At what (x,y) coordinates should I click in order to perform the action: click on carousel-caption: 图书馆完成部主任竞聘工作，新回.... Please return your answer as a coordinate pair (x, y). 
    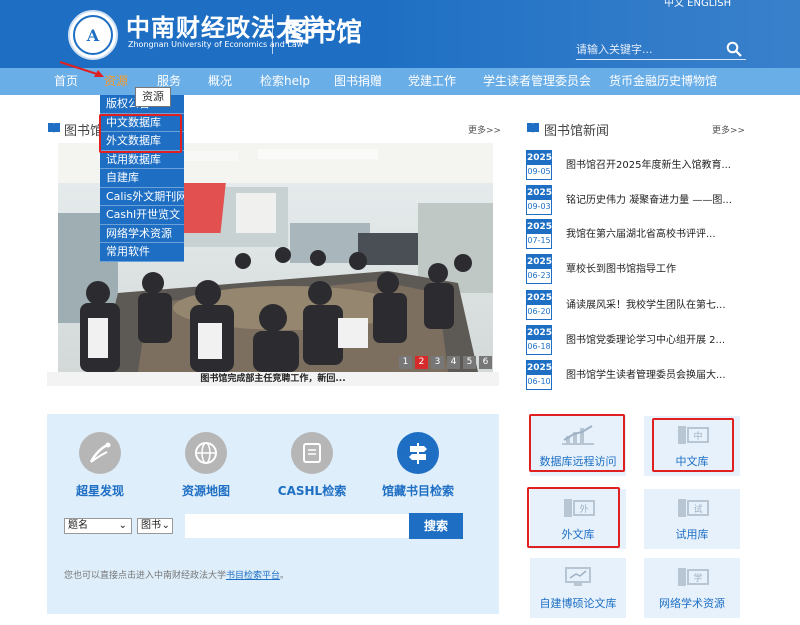
    Looking at the image, I should click on (273, 379).